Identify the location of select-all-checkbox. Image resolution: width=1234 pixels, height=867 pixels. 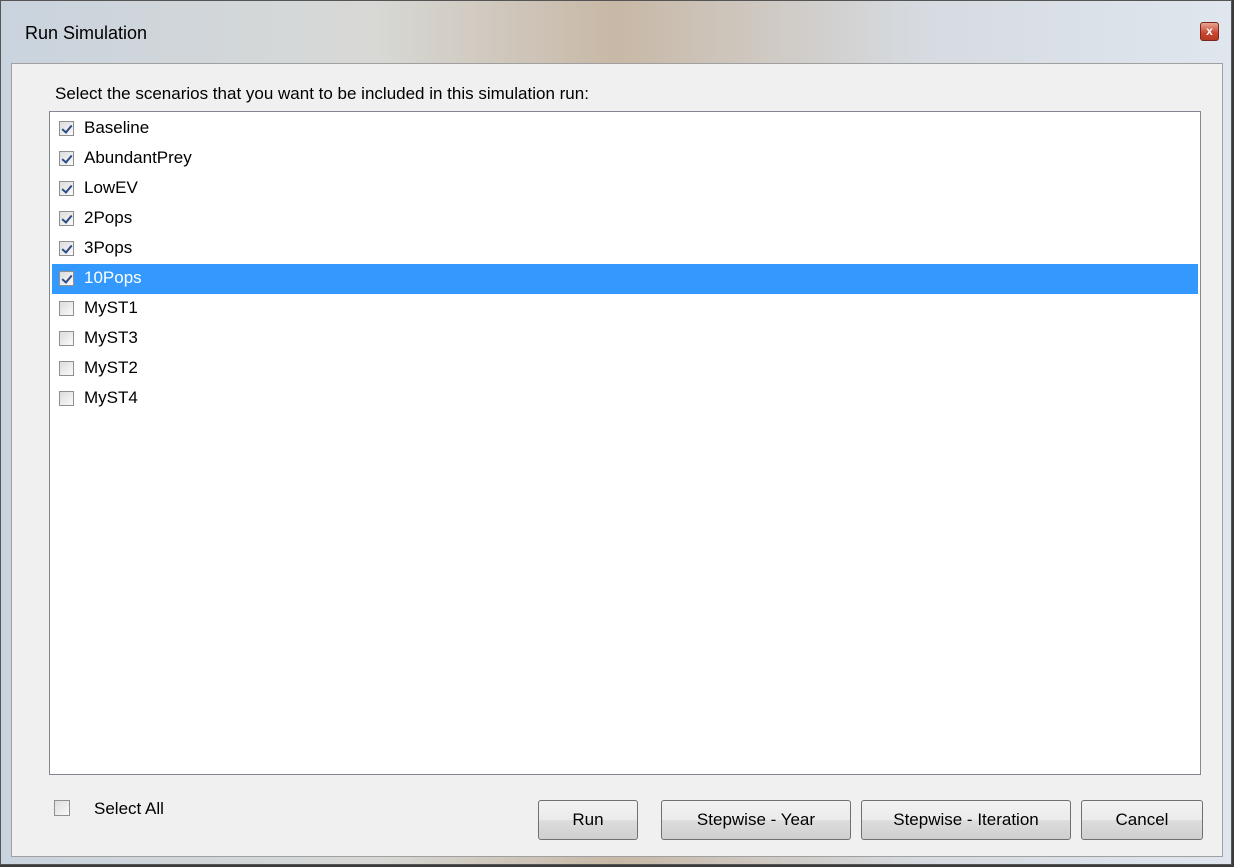
(62, 808).